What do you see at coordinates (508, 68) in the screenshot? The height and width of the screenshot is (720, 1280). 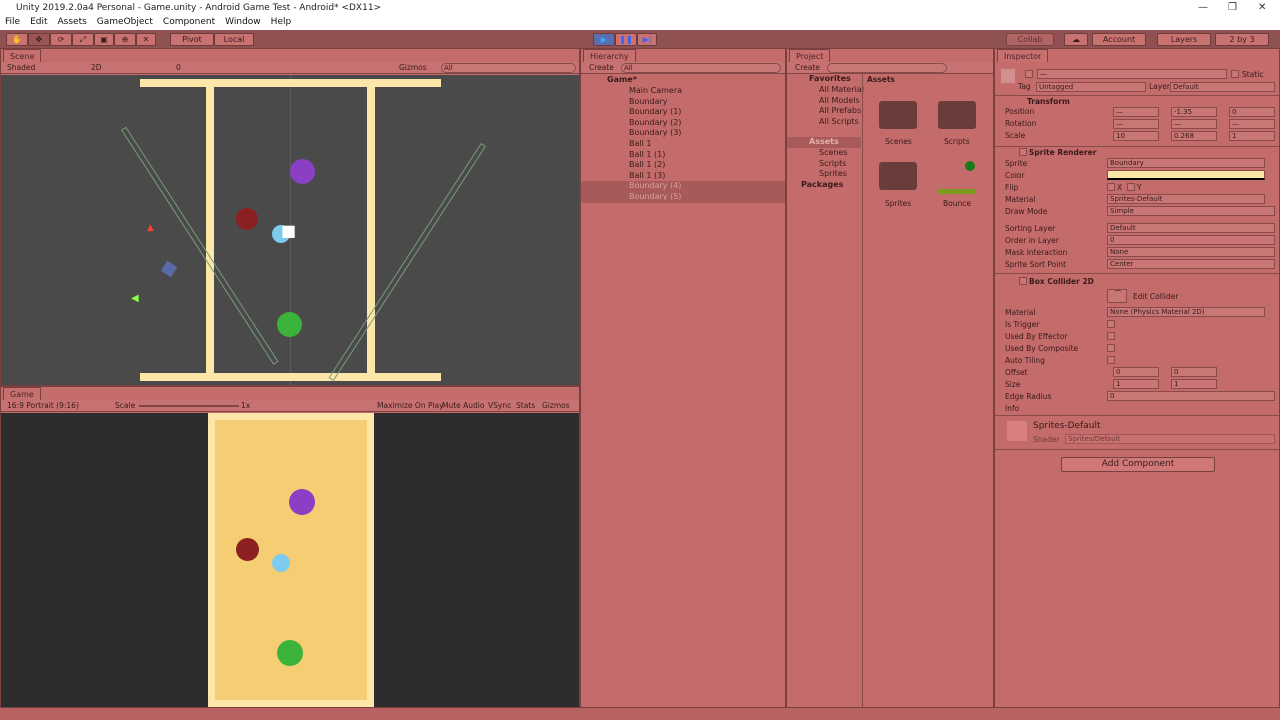 I see `scene-search-input: All` at bounding box center [508, 68].